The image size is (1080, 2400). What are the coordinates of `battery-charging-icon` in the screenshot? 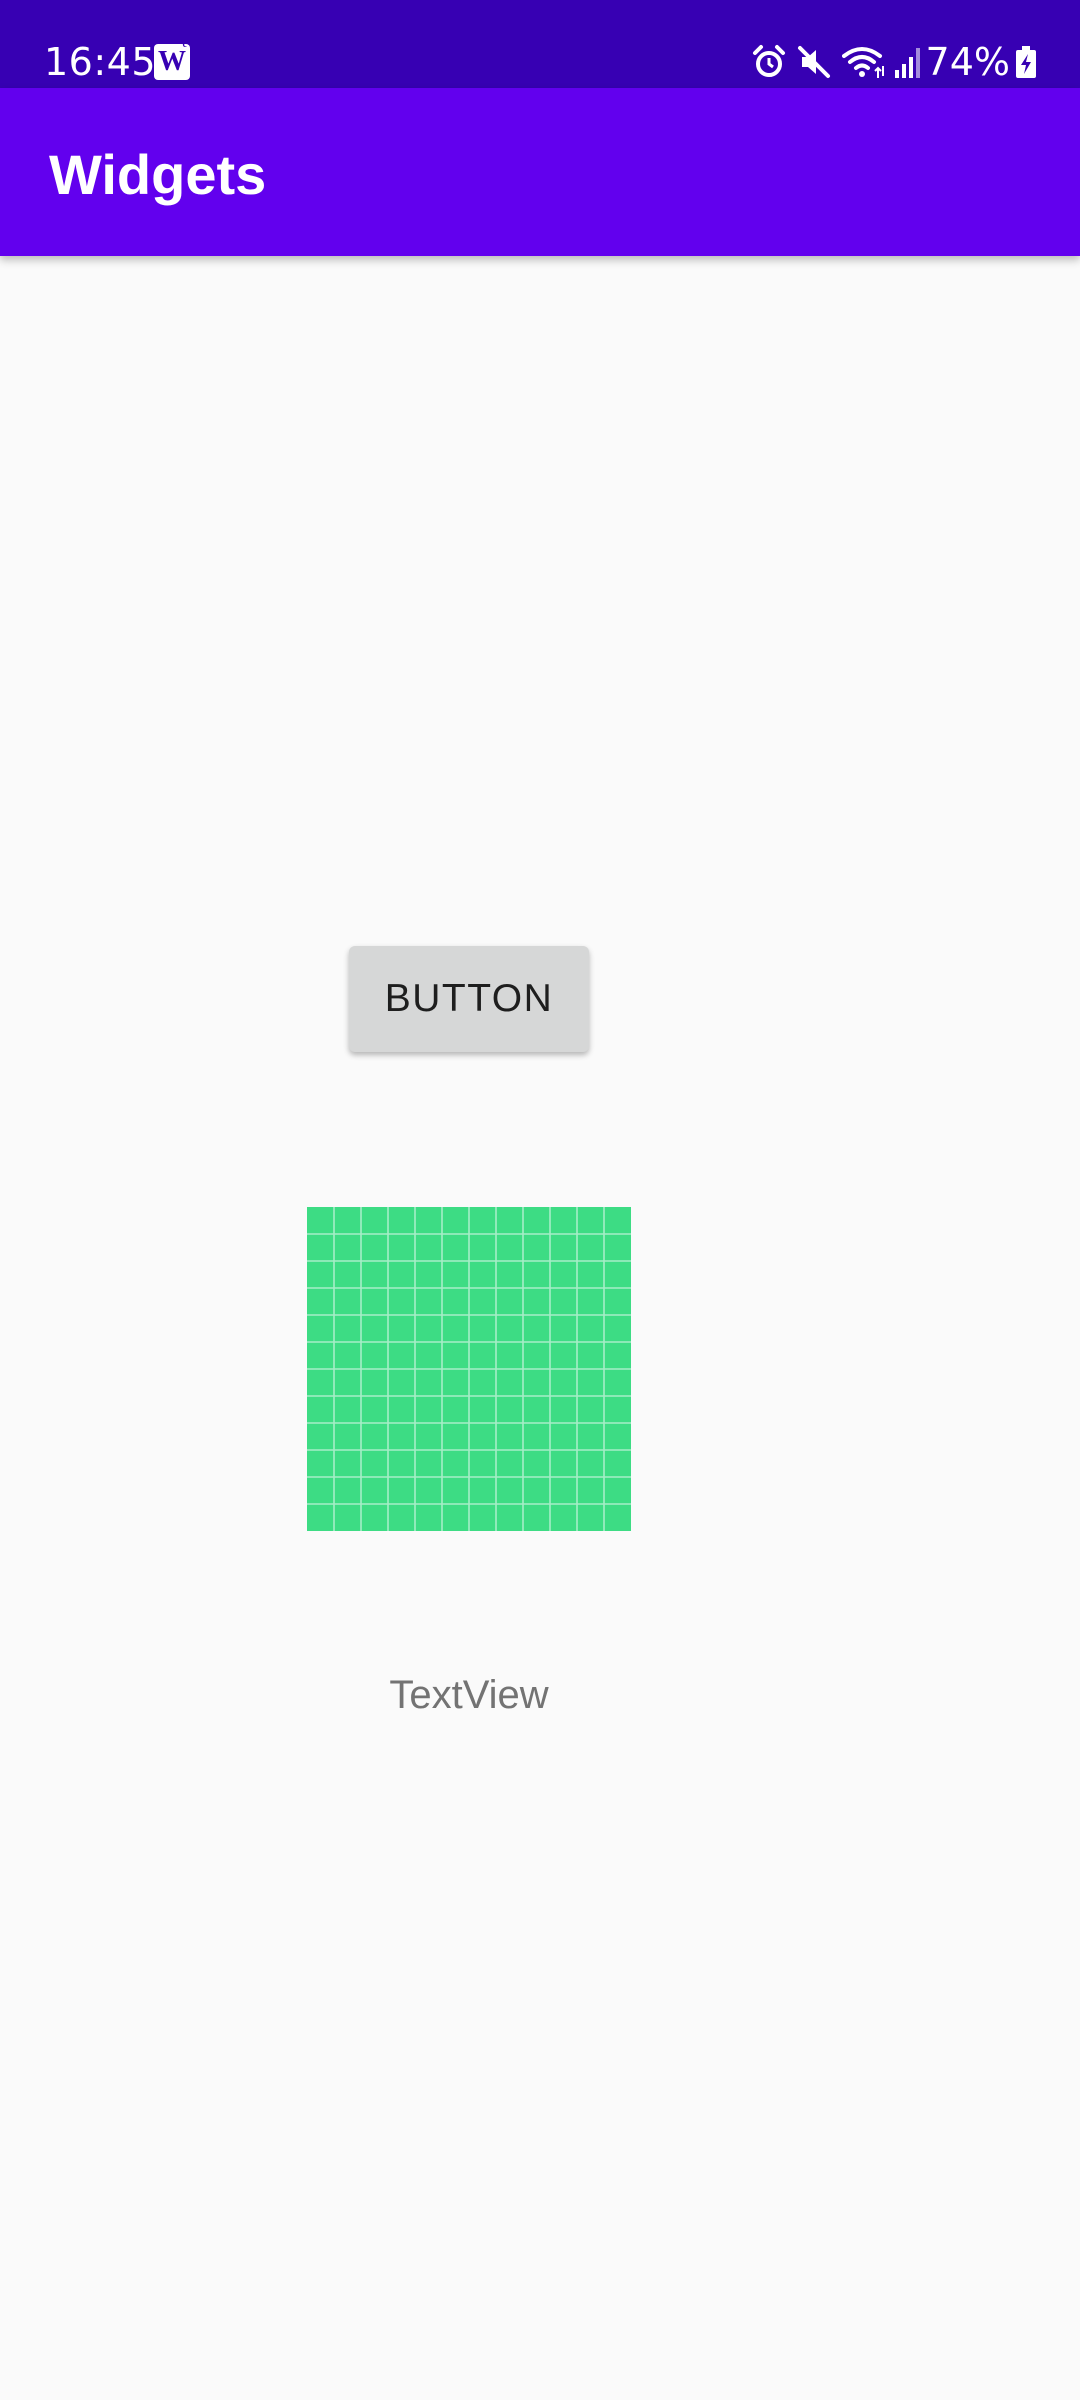 It's located at (1026, 62).